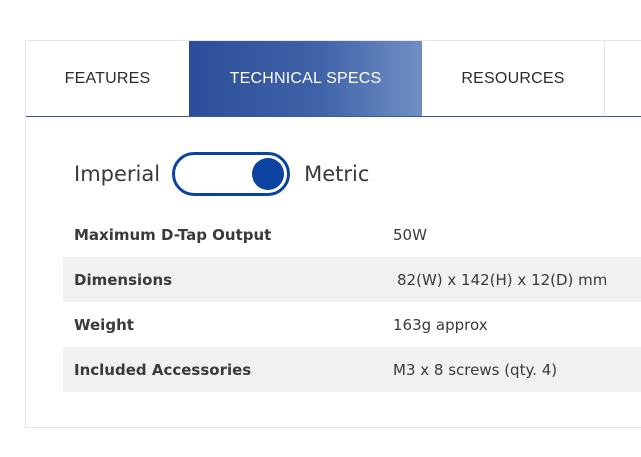 Image resolution: width=641 pixels, height=457 pixels. Describe the element at coordinates (410, 234) in the screenshot. I see `spec-value: 50W` at that location.